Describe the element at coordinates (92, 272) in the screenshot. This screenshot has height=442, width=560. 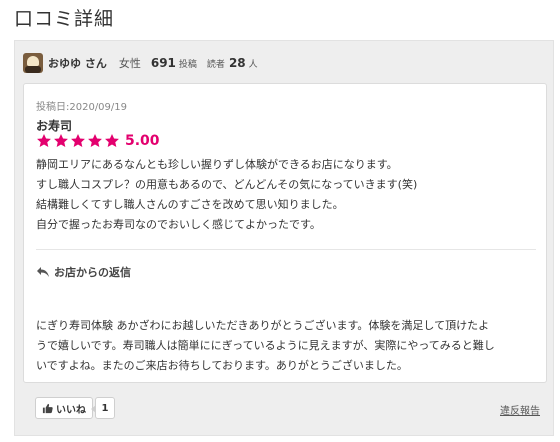
I see `reply-heading: お店からの返信` at that location.